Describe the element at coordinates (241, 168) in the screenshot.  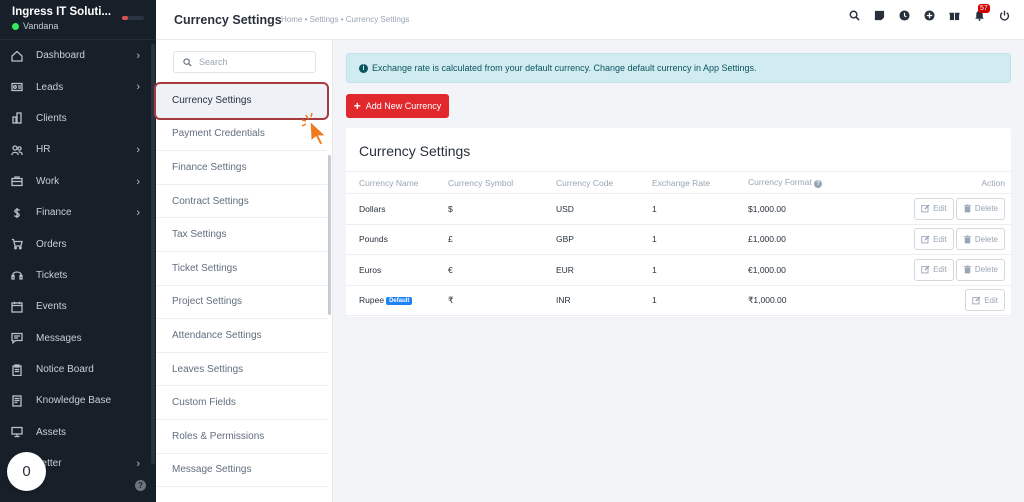
I see `settings-menu-item-finance-settings: Finance Settings` at that location.